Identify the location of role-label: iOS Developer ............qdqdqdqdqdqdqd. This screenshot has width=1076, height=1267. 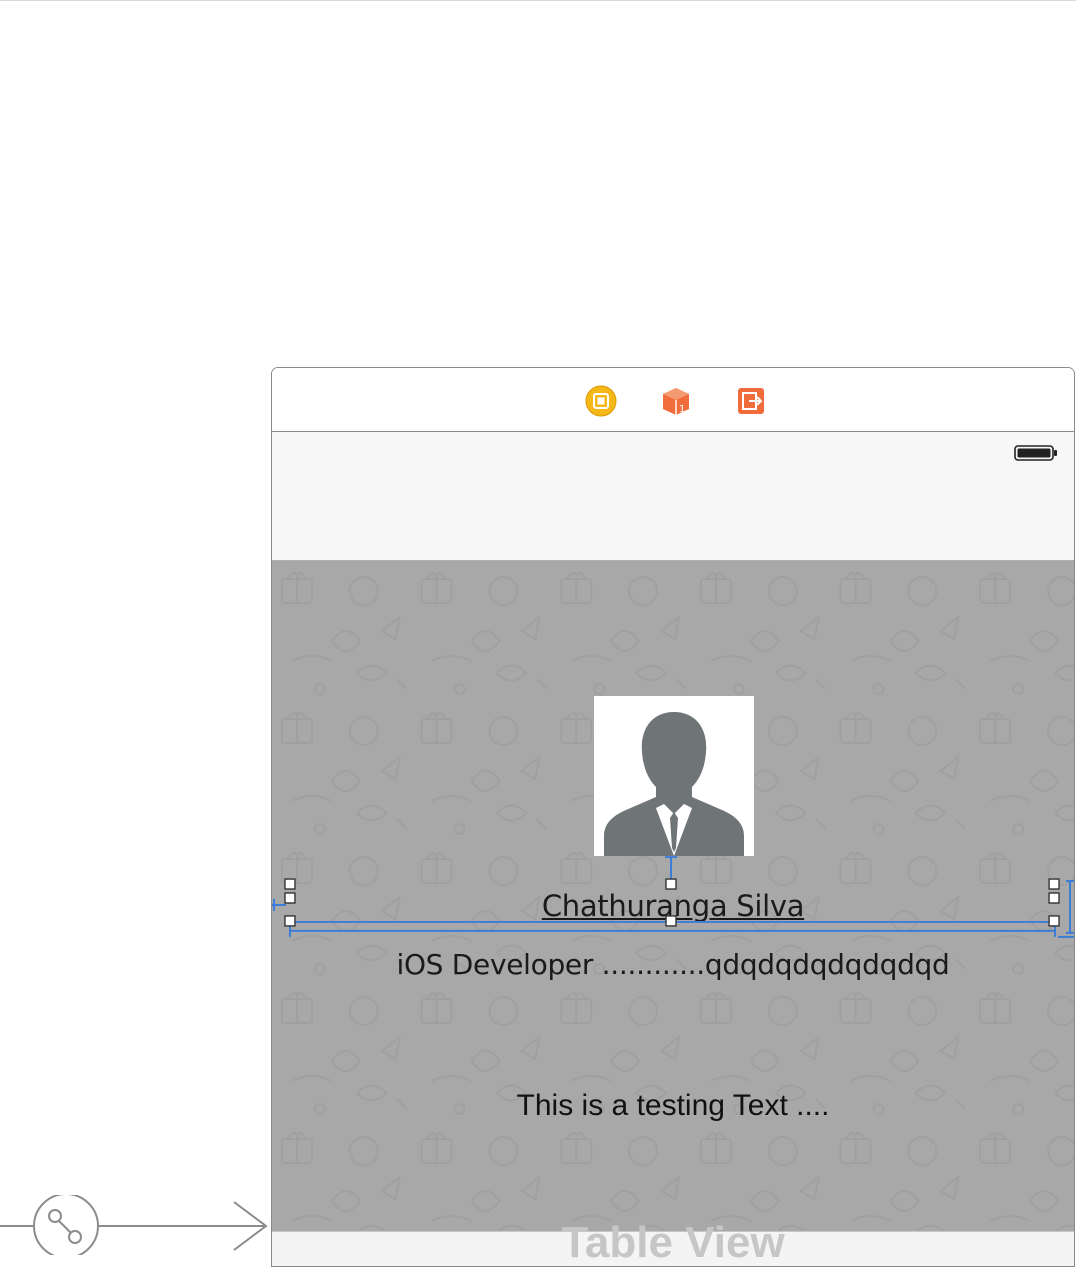
(673, 964).